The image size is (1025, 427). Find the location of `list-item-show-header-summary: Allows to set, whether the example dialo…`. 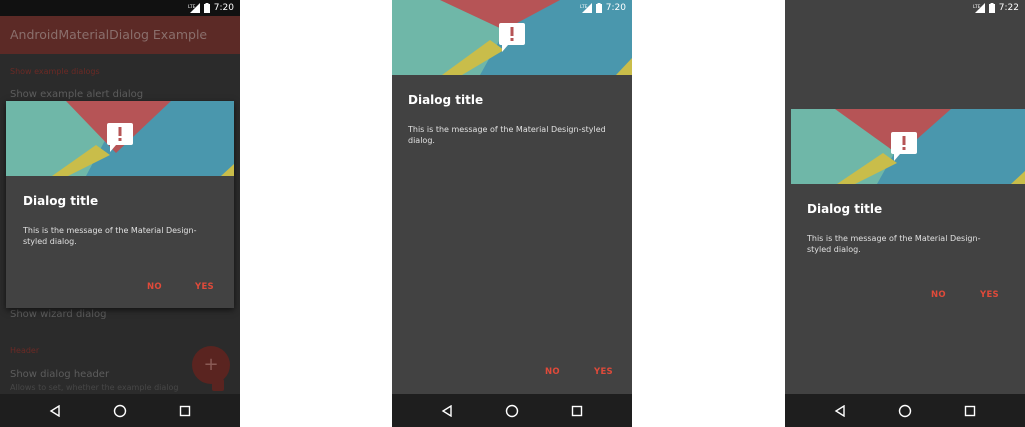

list-item-show-header-summary: Allows to set, whether the example dialo… is located at coordinates (94, 387).